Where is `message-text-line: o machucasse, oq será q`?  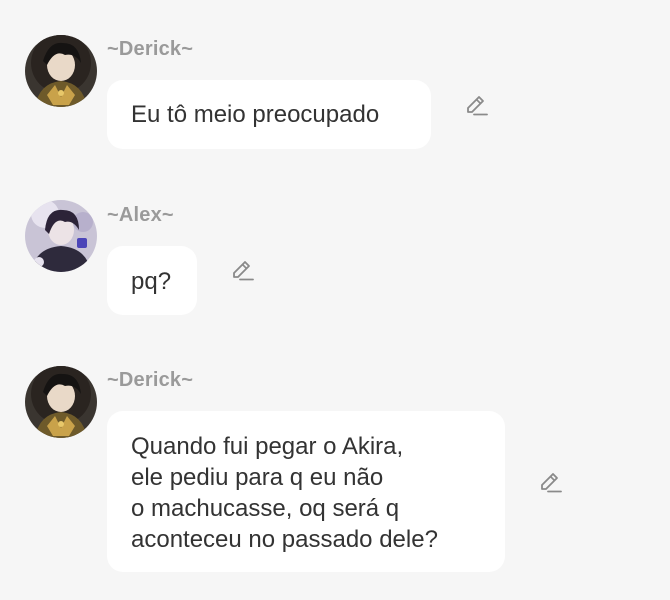
message-text-line: o machucasse, oq será q is located at coordinates (265, 508).